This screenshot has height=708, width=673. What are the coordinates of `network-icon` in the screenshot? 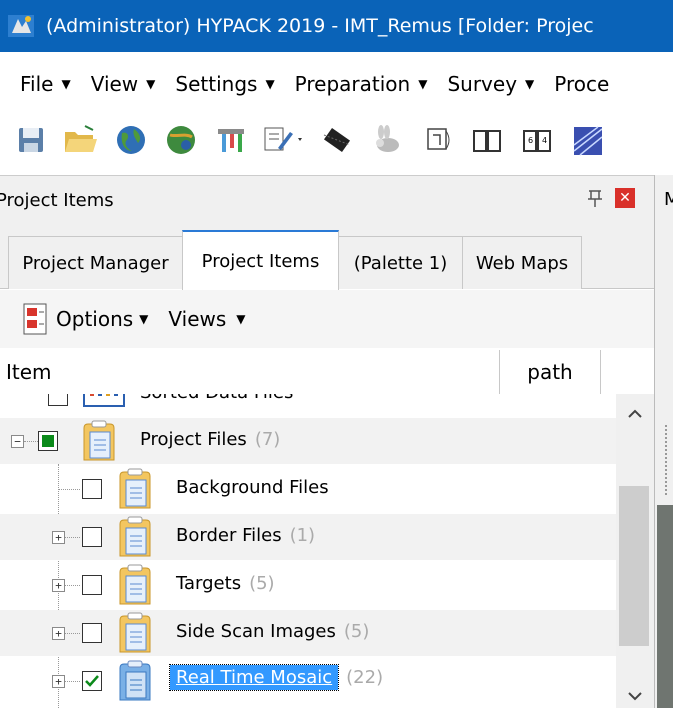 It's located at (231, 140).